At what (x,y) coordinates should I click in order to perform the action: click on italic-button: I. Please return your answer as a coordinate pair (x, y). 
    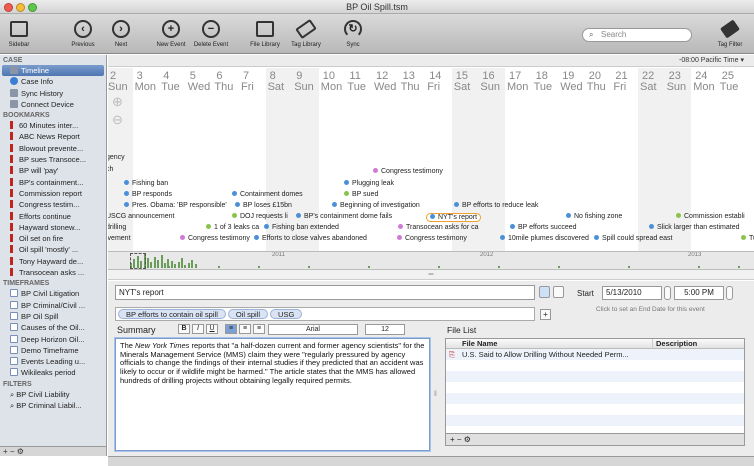
    Looking at the image, I should click on (198, 329).